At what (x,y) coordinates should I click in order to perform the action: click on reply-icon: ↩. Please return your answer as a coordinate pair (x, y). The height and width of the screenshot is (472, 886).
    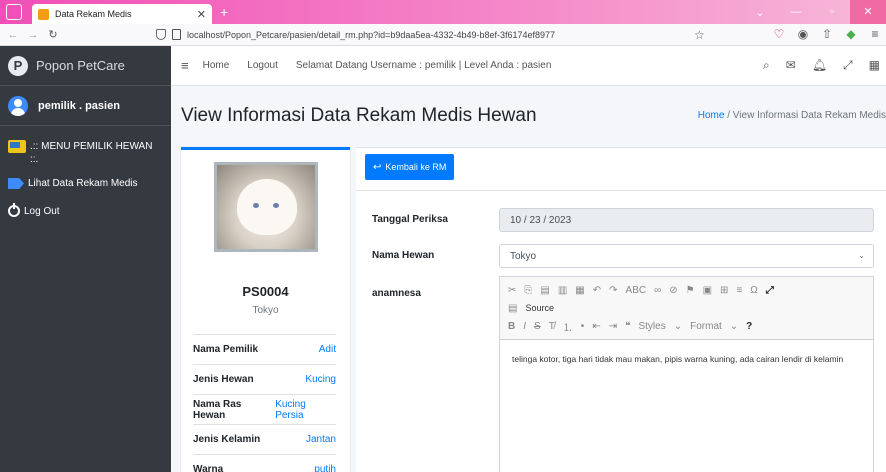
    Looking at the image, I should click on (377, 167).